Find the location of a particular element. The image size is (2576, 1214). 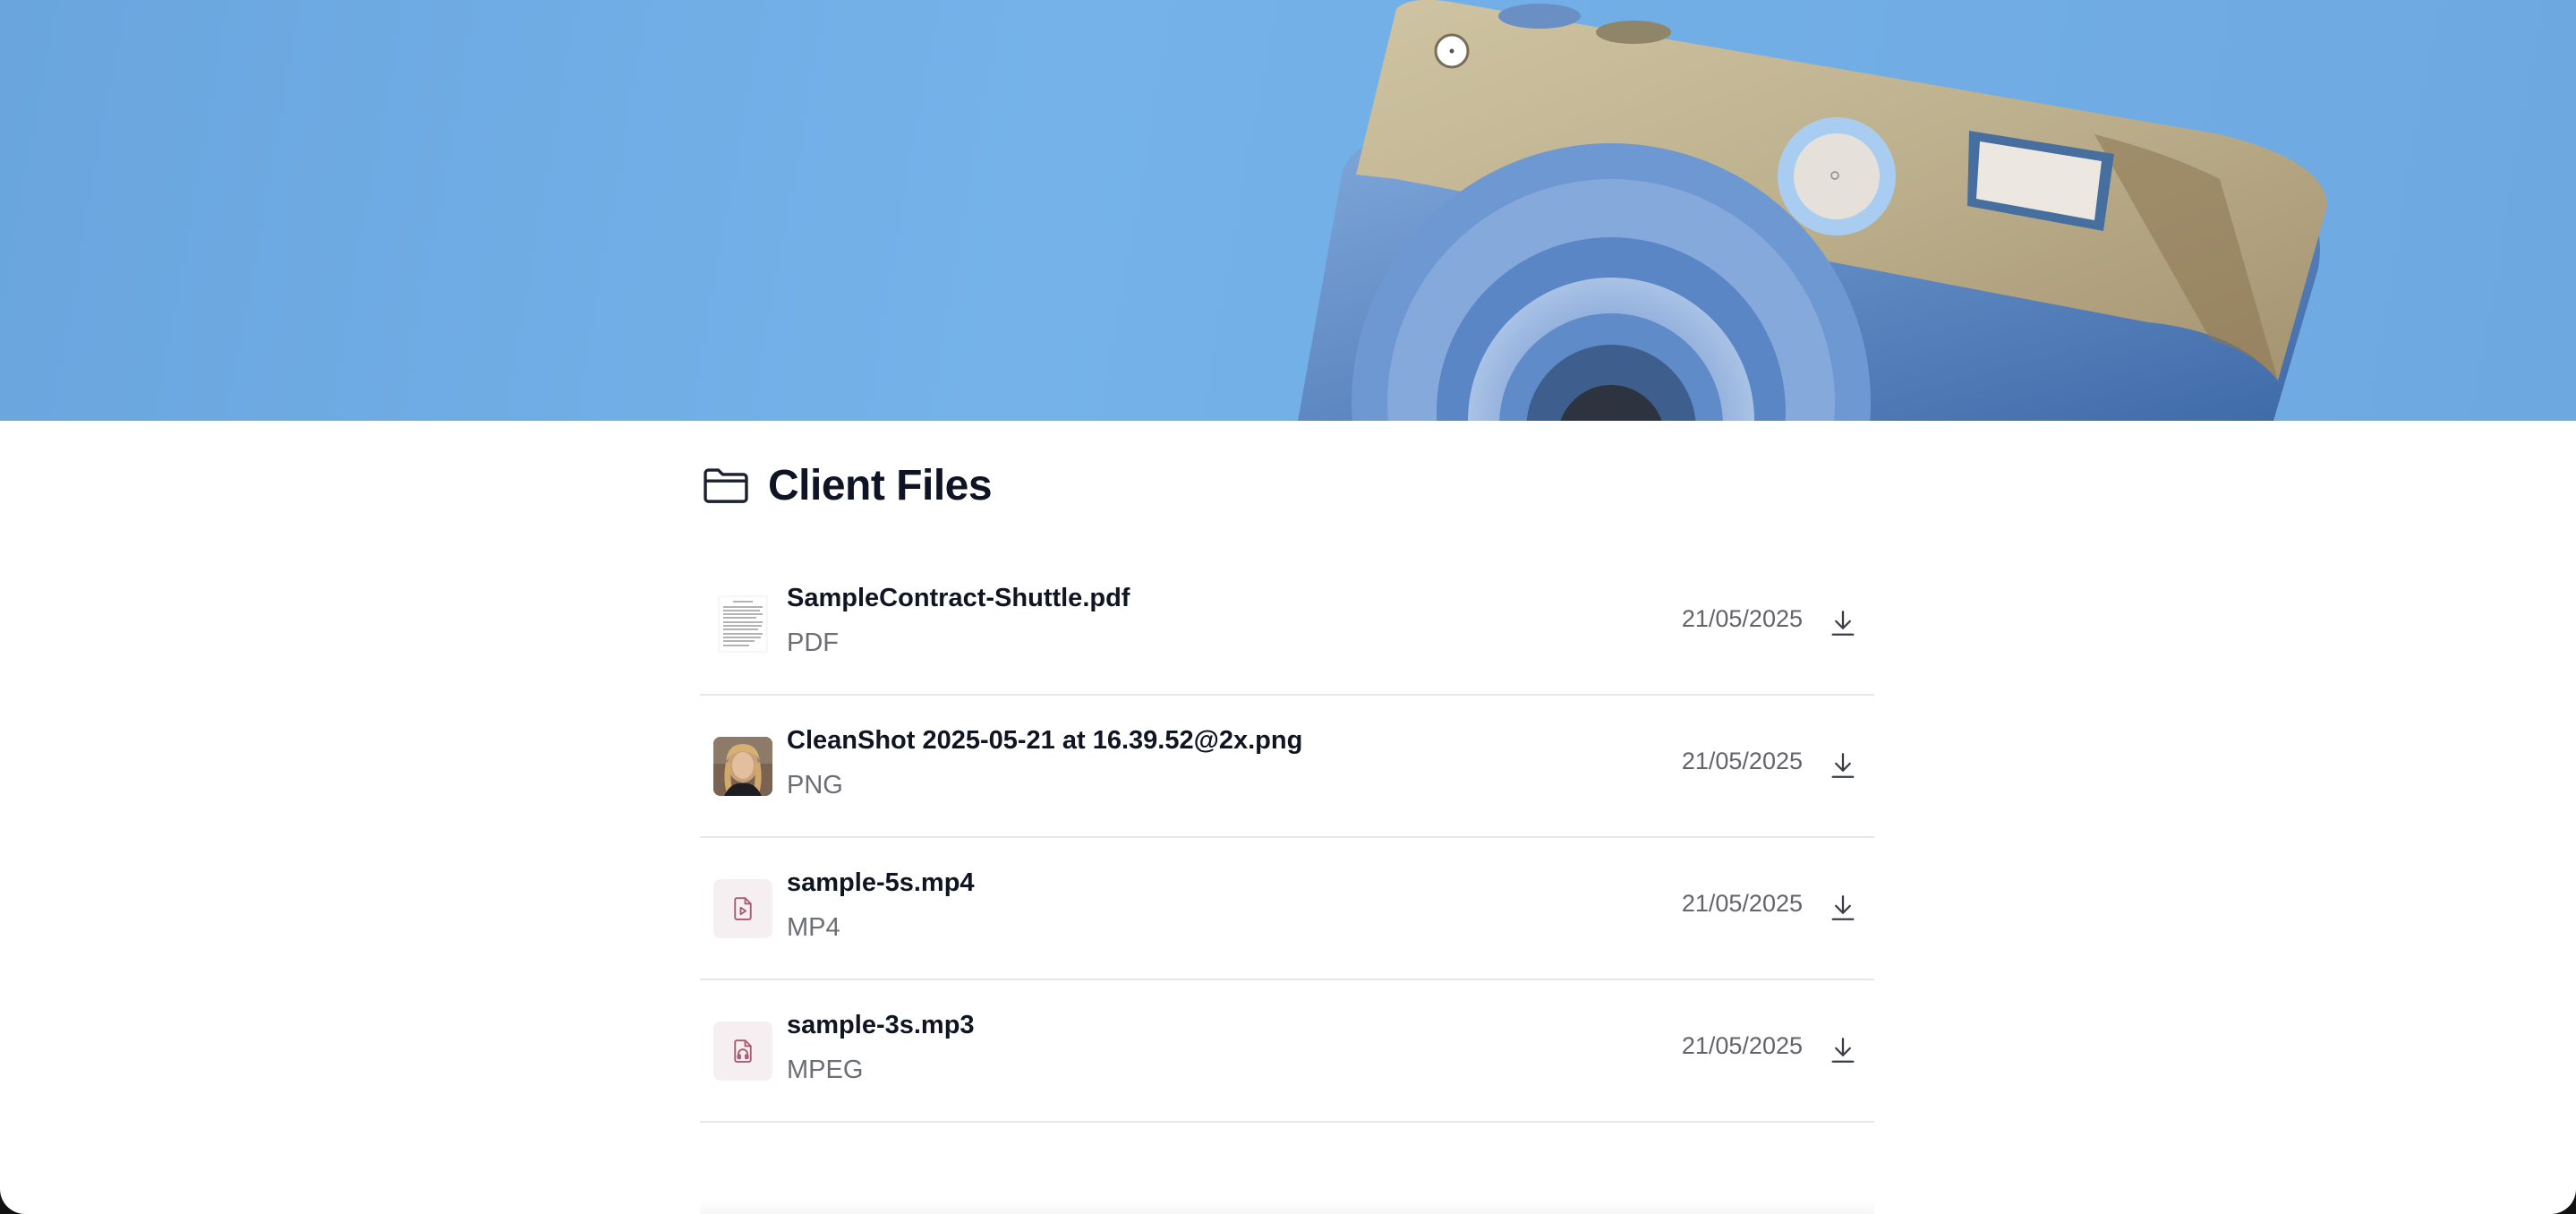

bottom-divider is located at coordinates (1287, 1207).